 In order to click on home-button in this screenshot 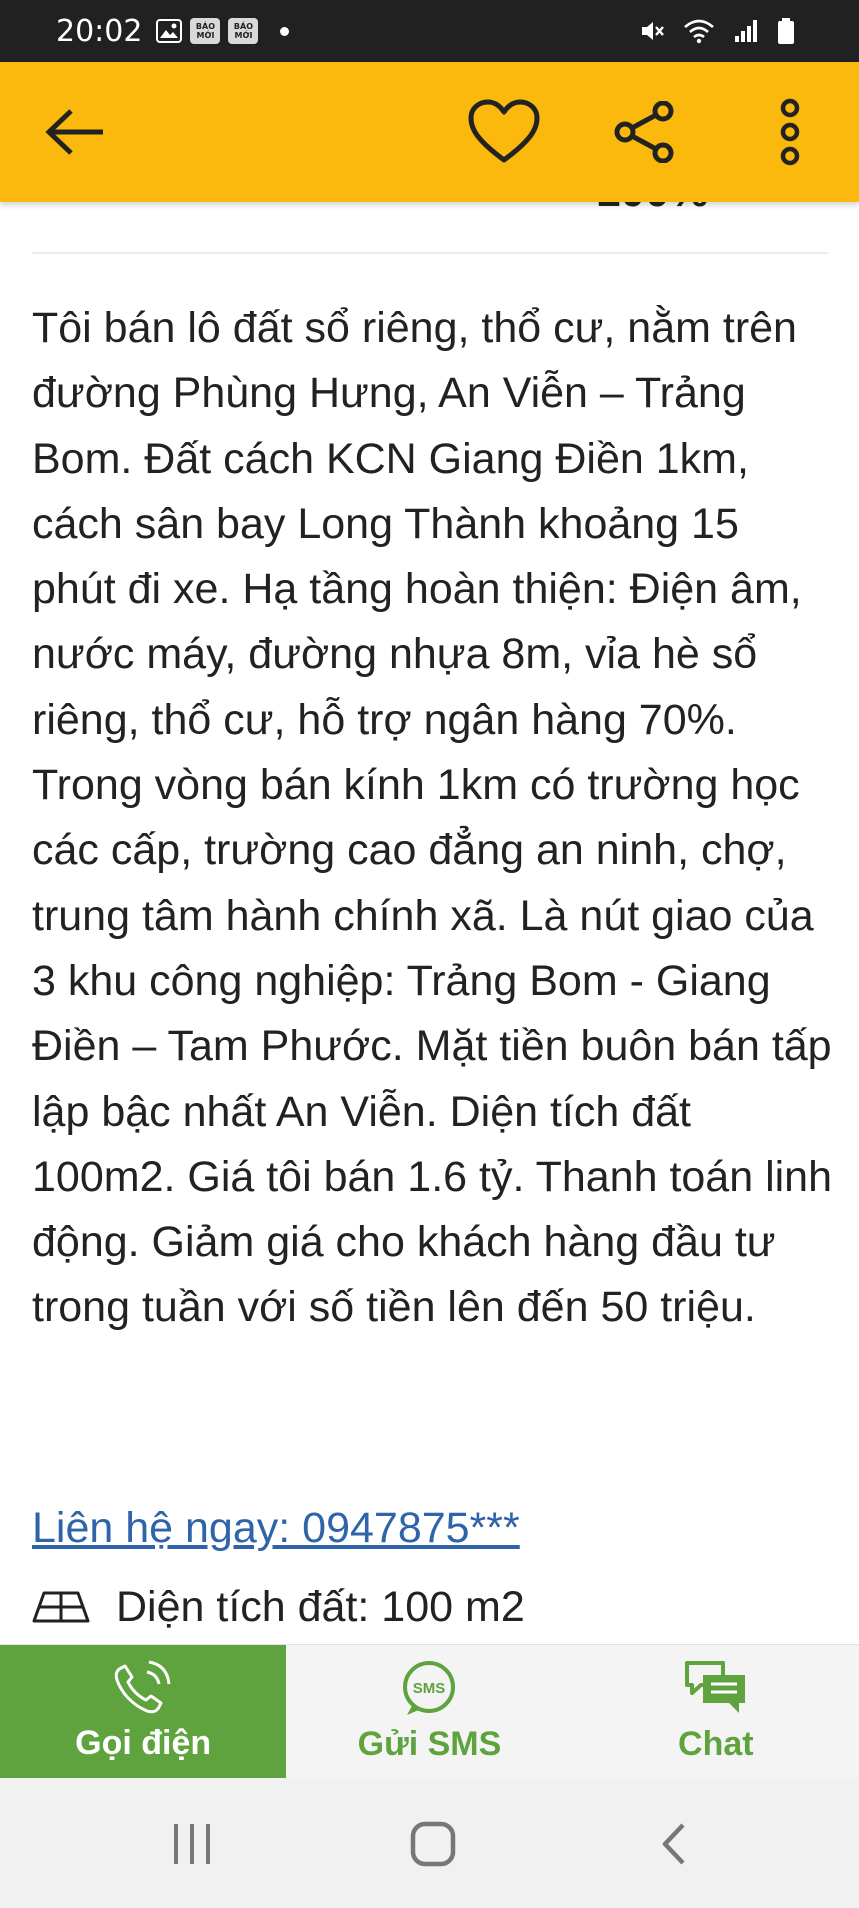, I will do `click(433, 1844)`.